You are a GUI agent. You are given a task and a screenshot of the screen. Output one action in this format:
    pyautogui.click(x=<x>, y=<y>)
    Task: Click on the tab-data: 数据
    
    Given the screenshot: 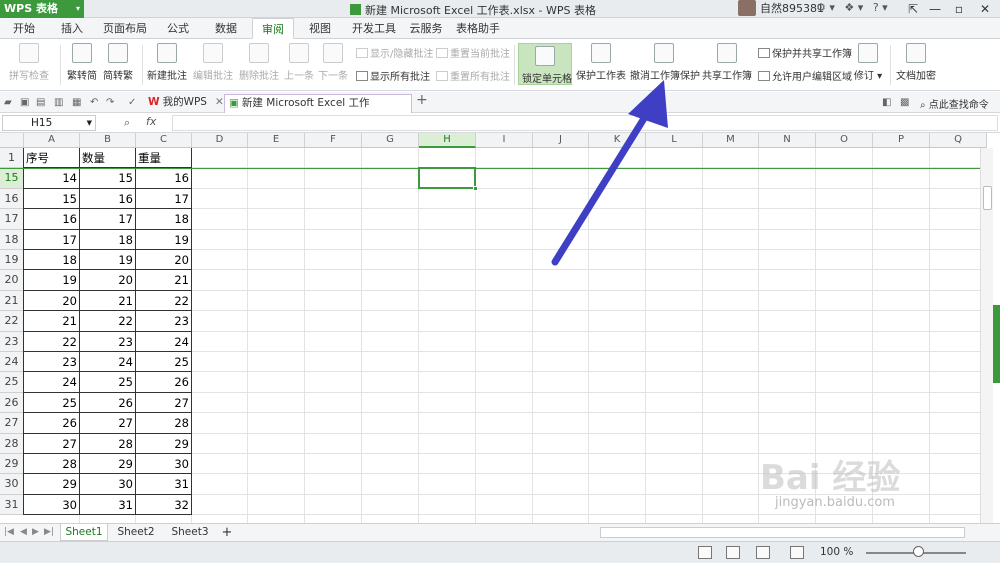 What is the action you would take?
    pyautogui.click(x=226, y=28)
    